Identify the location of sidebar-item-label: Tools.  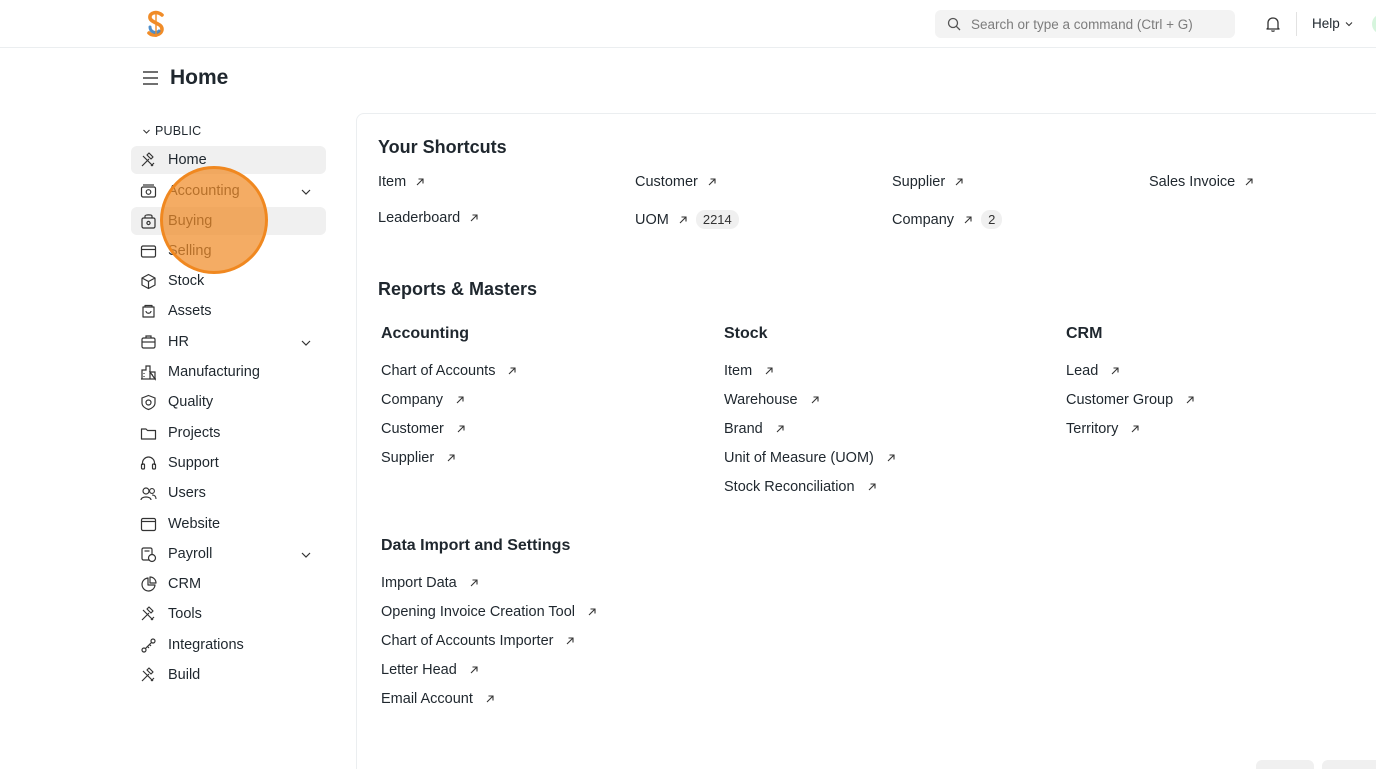
(185, 614).